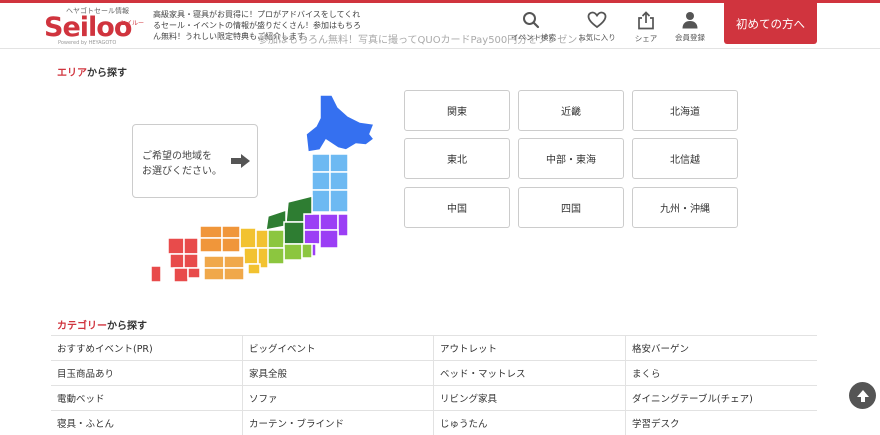 This screenshot has width=880, height=435. What do you see at coordinates (72, 73) in the screenshot?
I see `area-title-highlight: エリア` at bounding box center [72, 73].